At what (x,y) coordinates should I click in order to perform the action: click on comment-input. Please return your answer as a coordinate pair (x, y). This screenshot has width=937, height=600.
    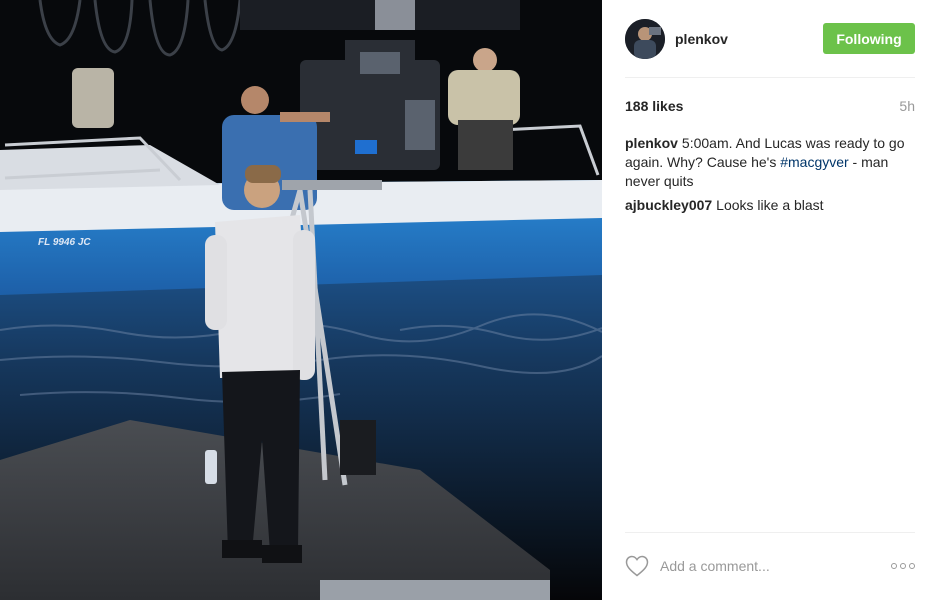
    Looking at the image, I should click on (765, 566).